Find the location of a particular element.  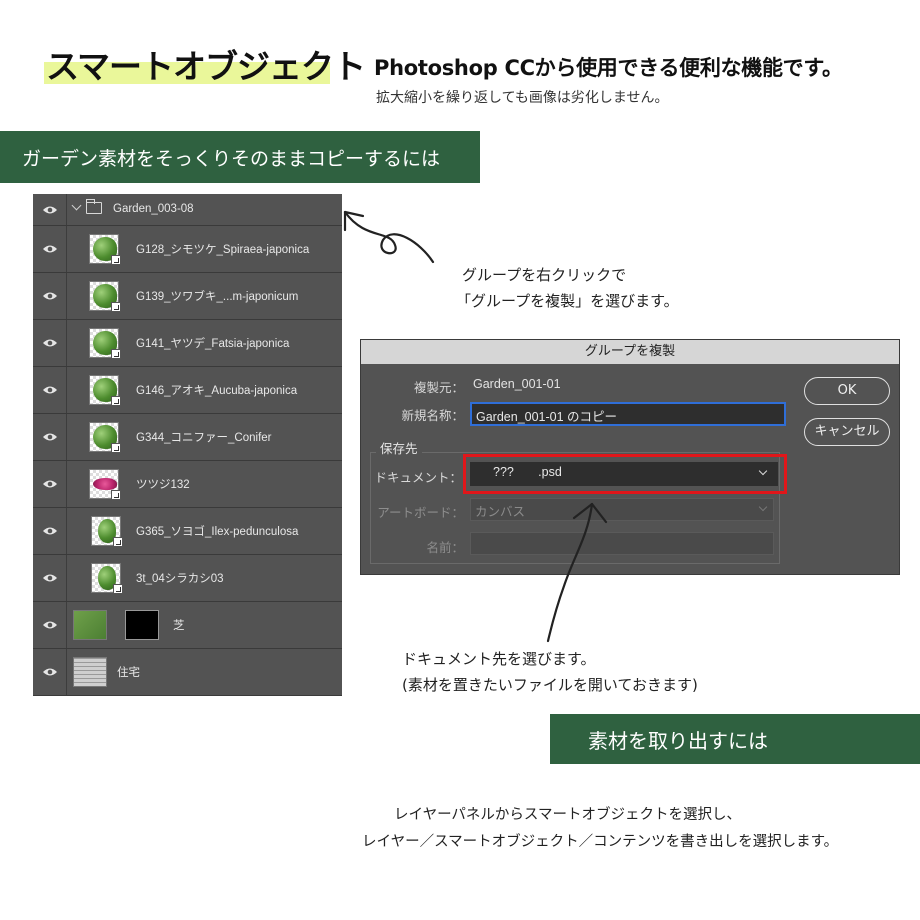

page-title: スマートオブジェクト is located at coordinates (206, 66).